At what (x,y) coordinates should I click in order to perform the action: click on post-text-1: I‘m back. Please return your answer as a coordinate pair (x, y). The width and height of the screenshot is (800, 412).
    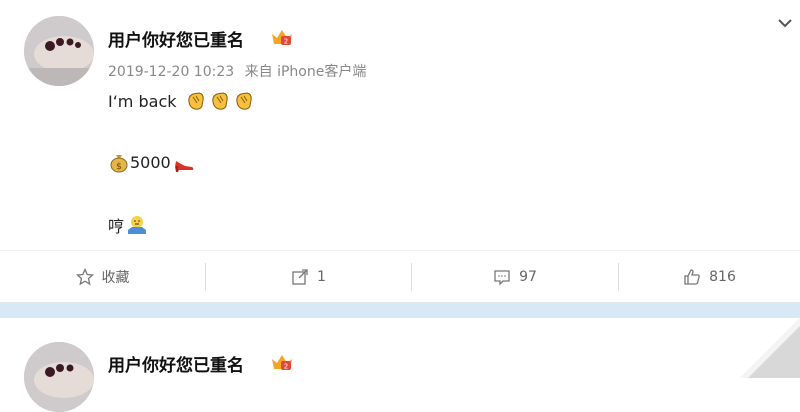
    Looking at the image, I should click on (142, 101).